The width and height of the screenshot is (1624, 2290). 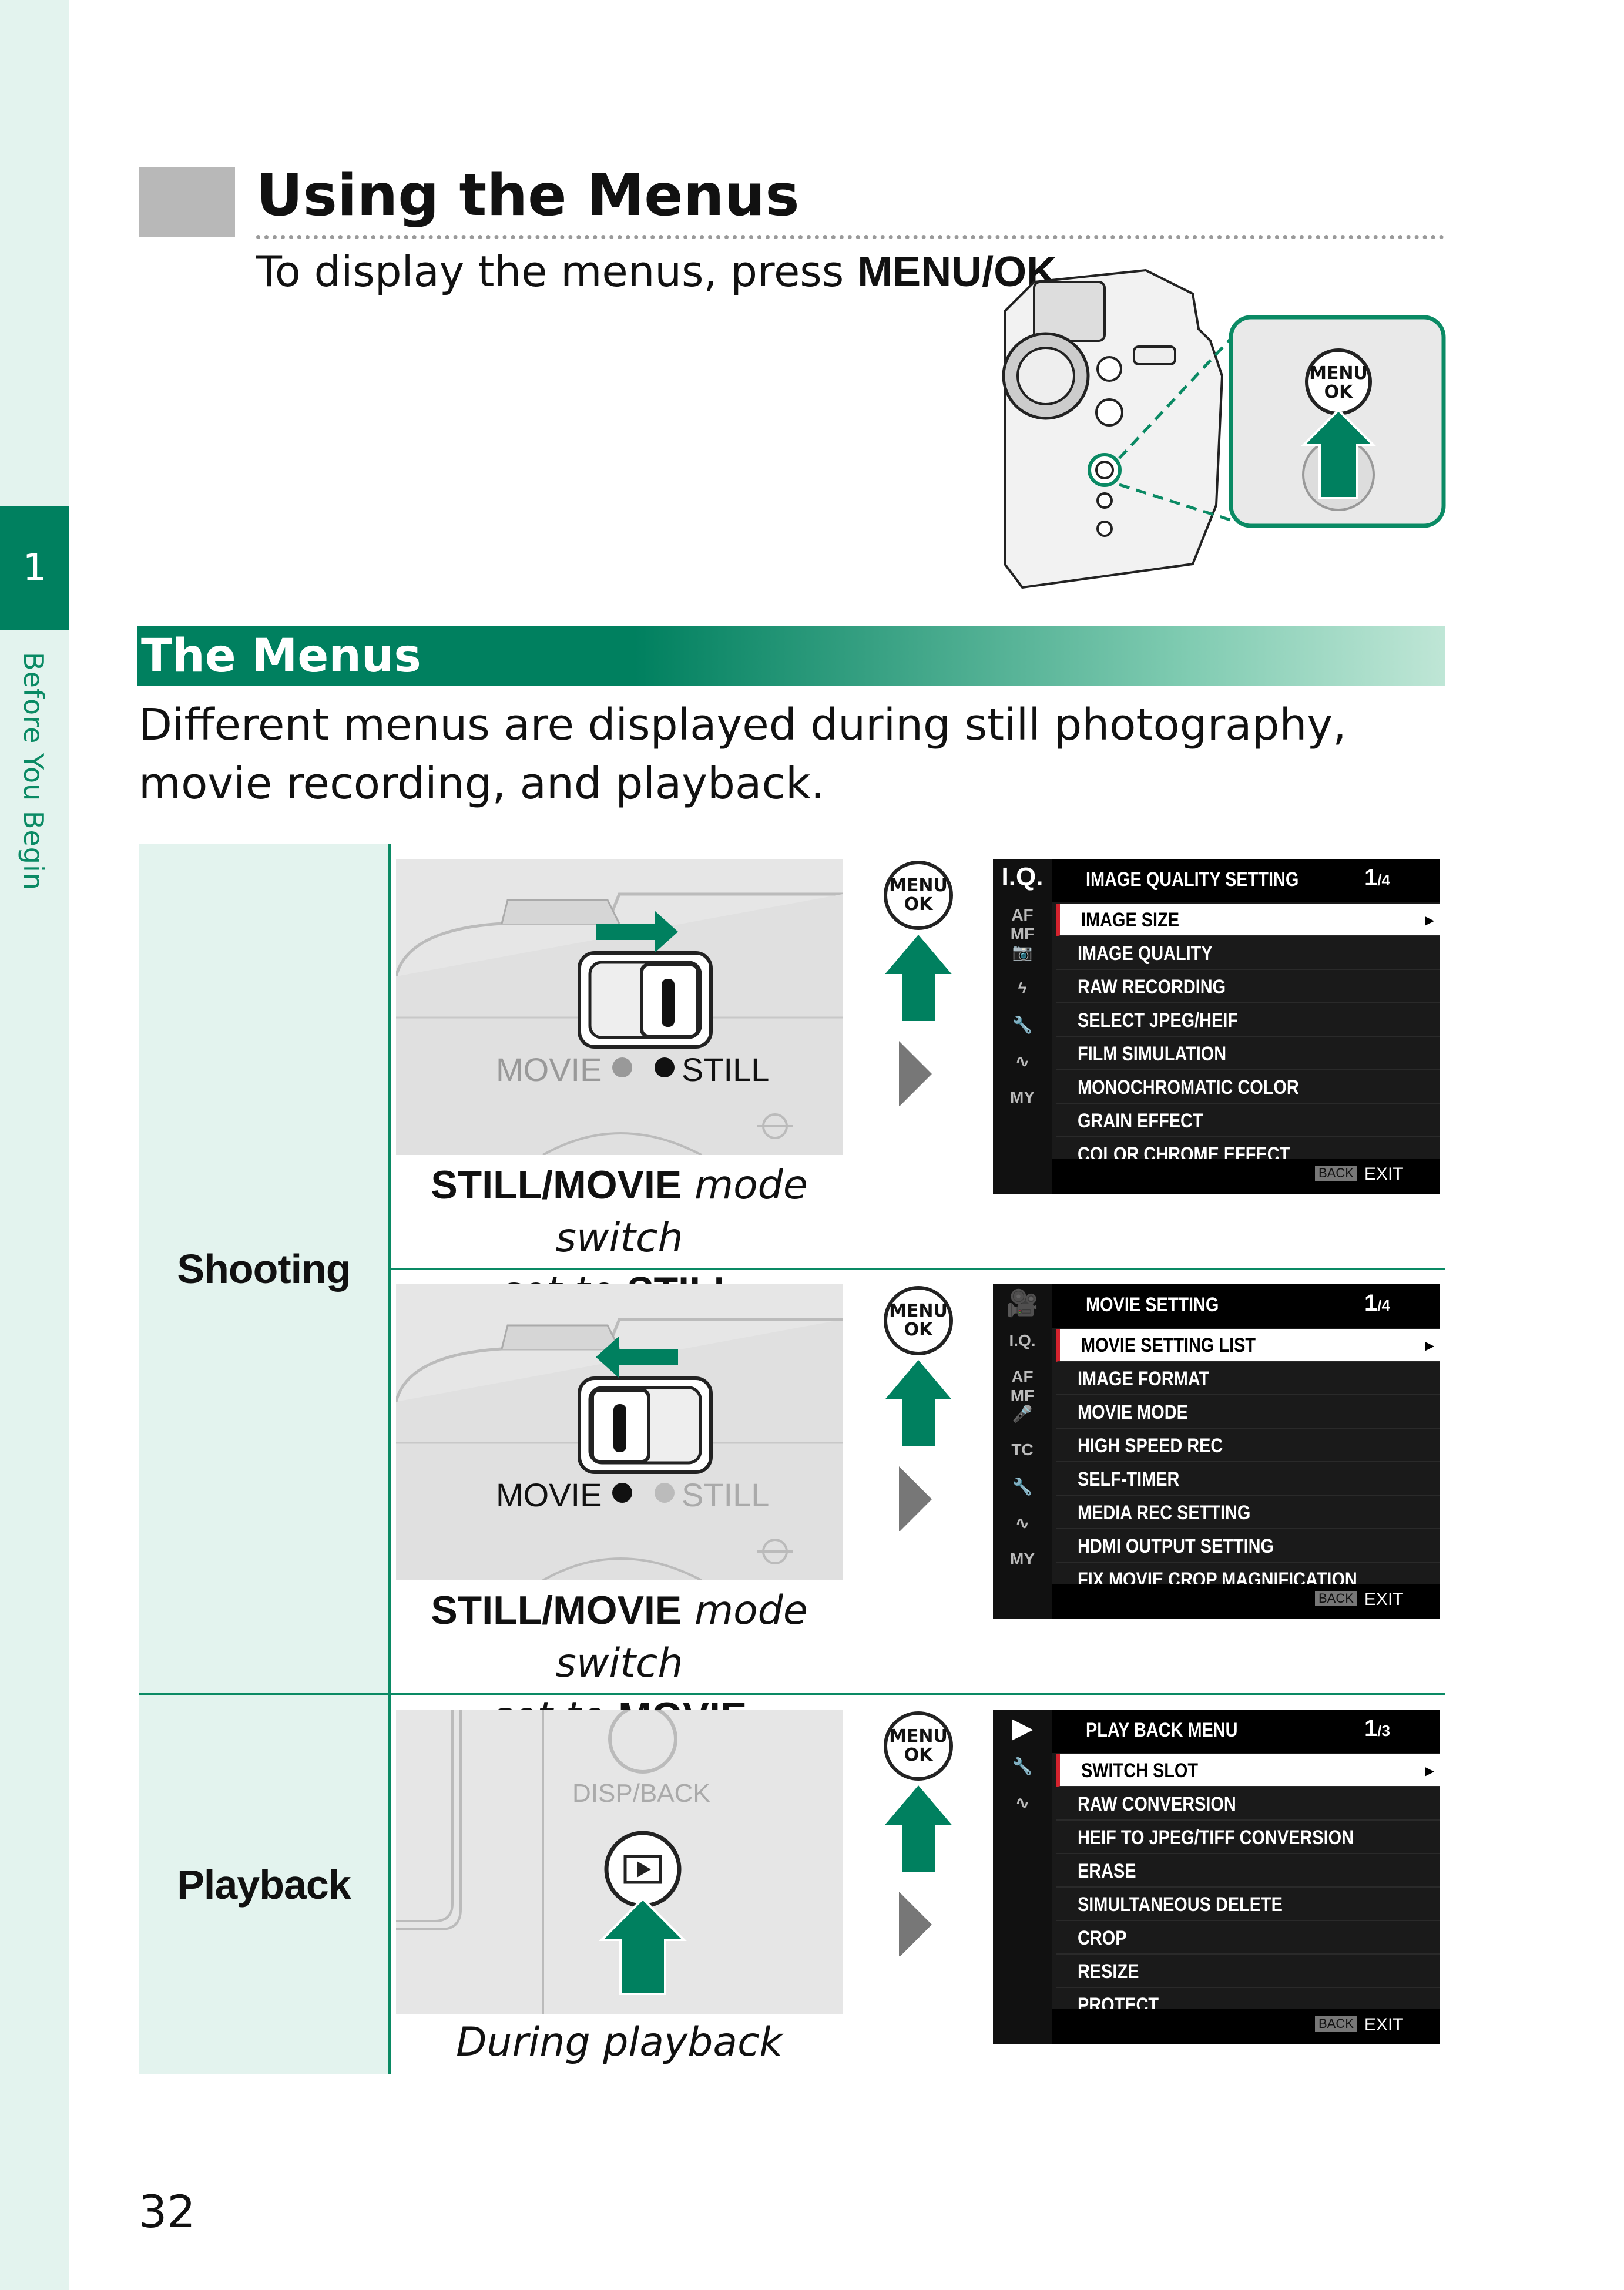 I want to click on menu-title: PLAY BACK MENU, so click(x=1162, y=1730).